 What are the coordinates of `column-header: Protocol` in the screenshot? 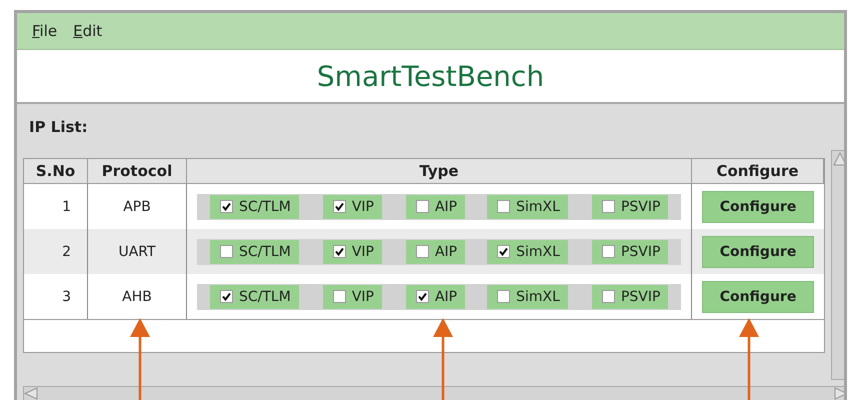 It's located at (137, 171).